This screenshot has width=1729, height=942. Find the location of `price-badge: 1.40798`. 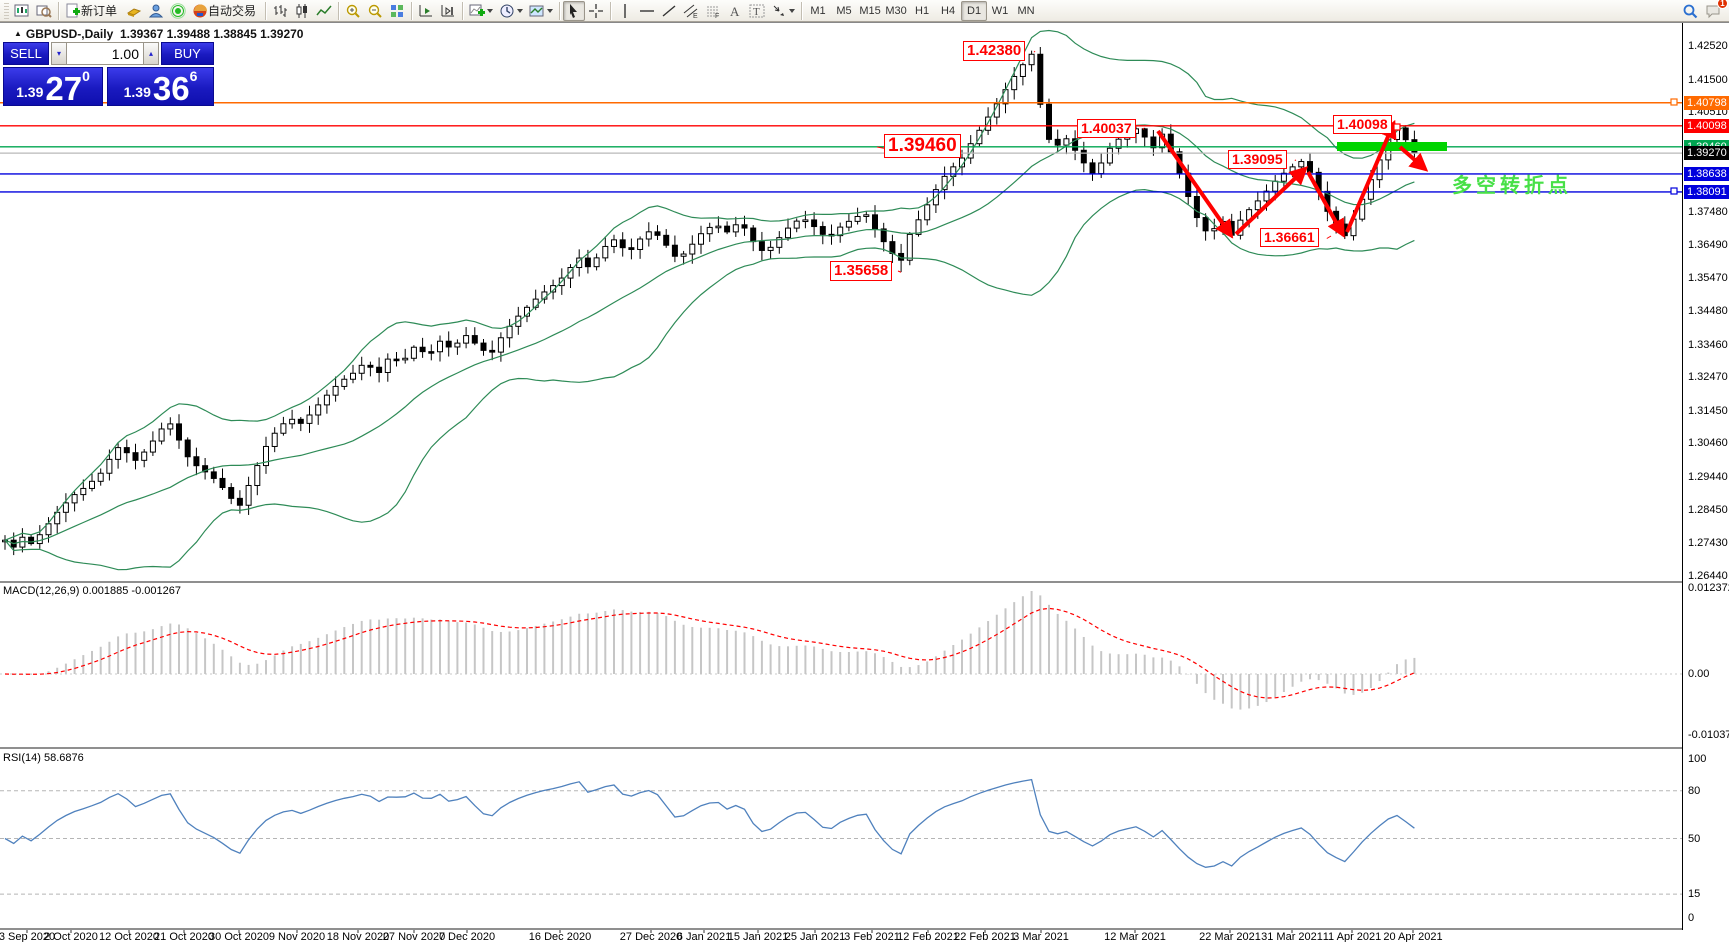

price-badge: 1.40798 is located at coordinates (1706, 102).